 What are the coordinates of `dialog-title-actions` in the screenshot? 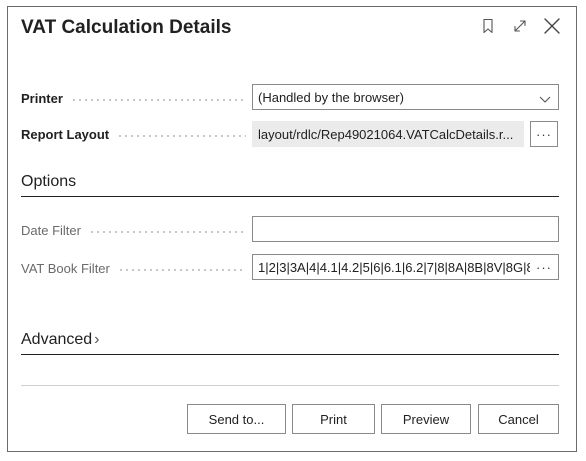 It's located at (520, 26).